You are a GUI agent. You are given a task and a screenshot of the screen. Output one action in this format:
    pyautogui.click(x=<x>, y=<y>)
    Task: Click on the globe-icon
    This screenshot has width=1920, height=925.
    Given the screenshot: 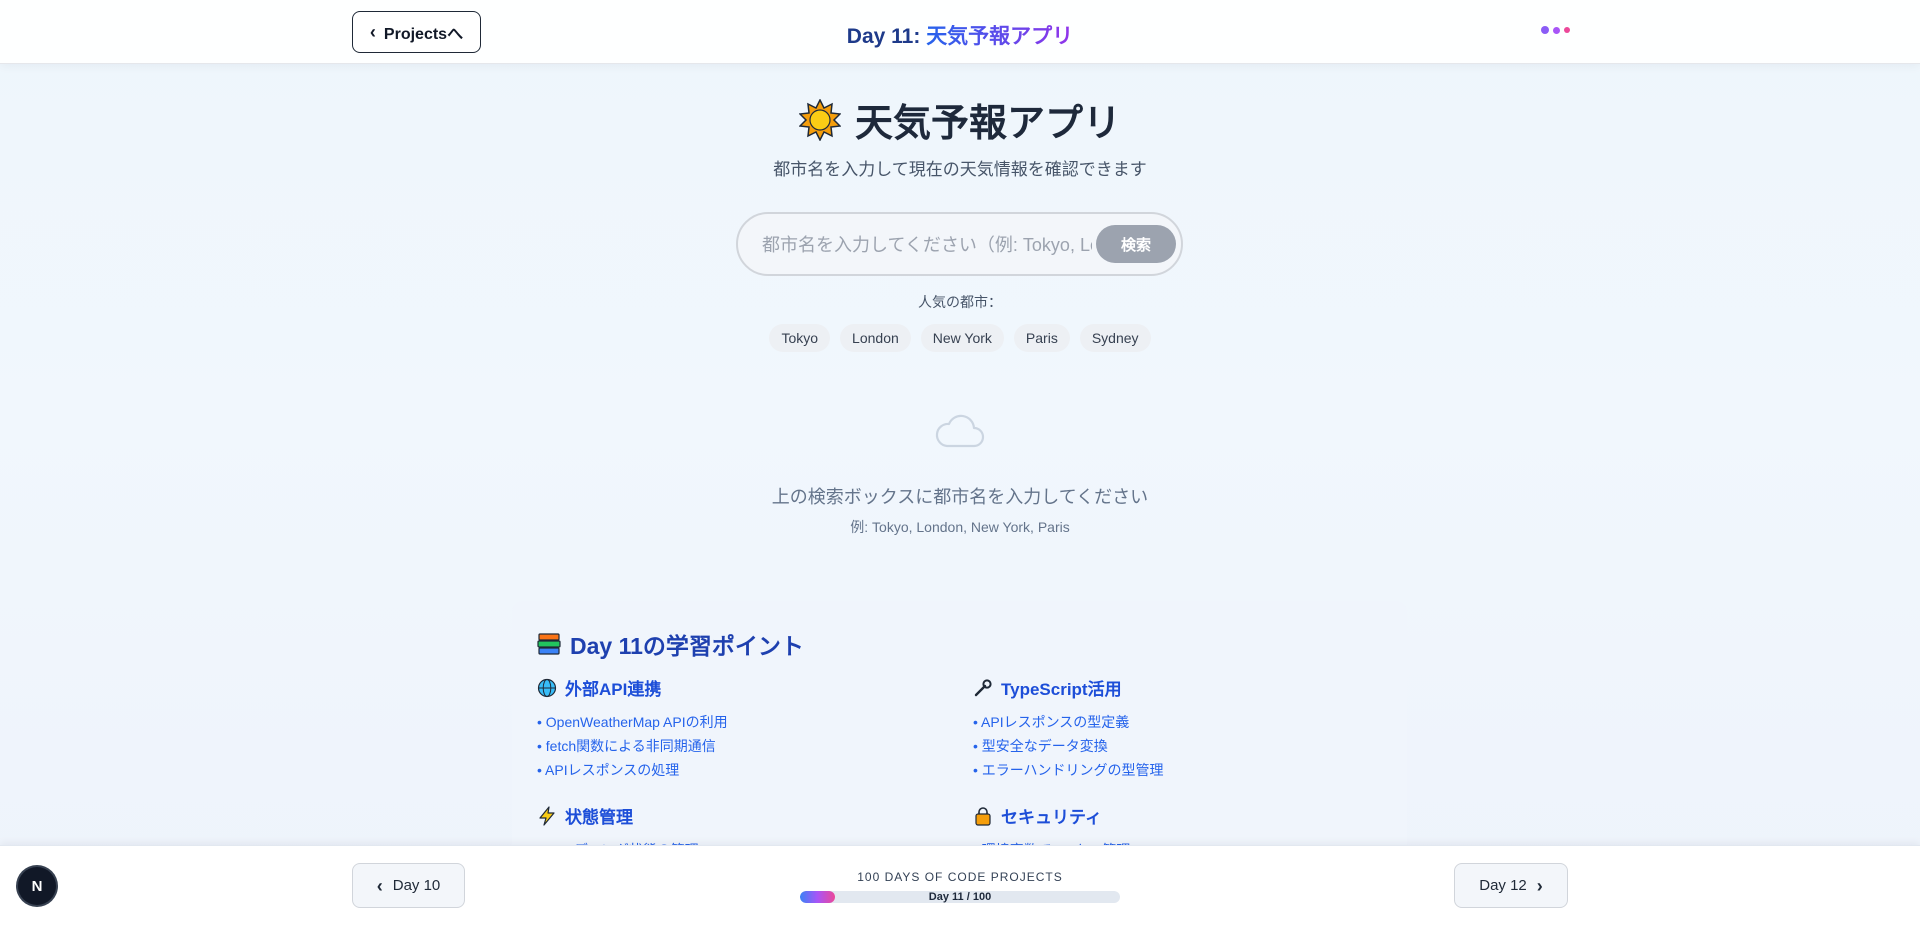 What is the action you would take?
    pyautogui.click(x=547, y=687)
    